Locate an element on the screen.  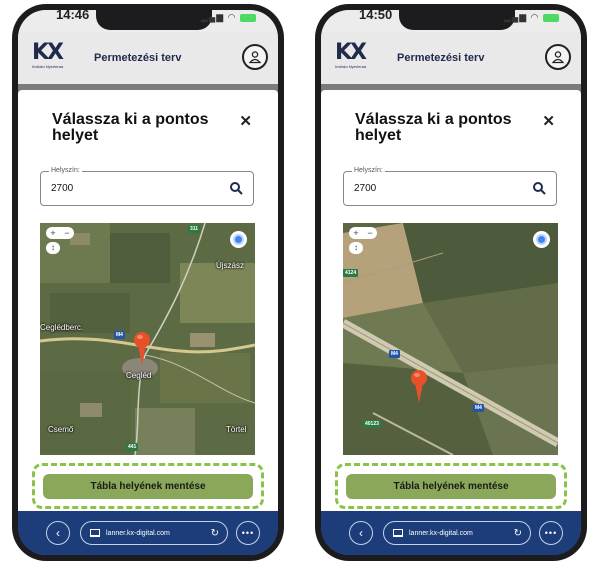
place-label: Törtel is located at coordinates (236, 429).